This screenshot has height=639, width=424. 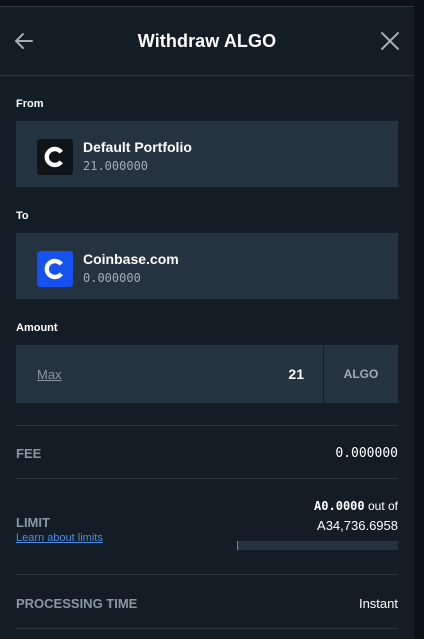 I want to click on close-icon, so click(x=390, y=41).